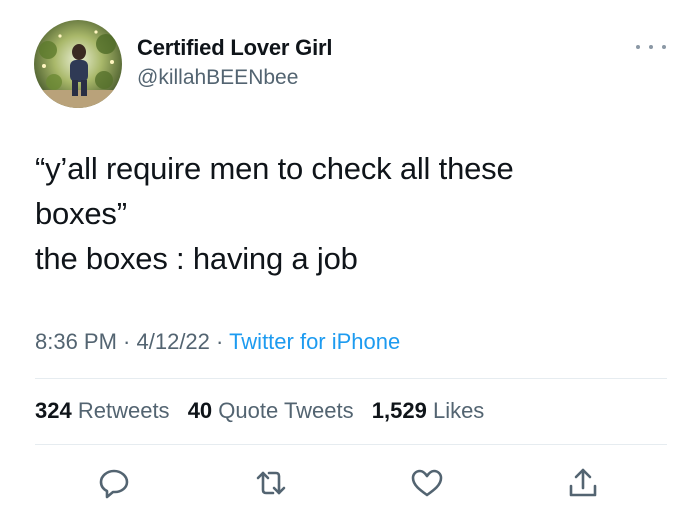 The image size is (700, 526). What do you see at coordinates (399, 410) in the screenshot?
I see `likes-count: 1,529` at bounding box center [399, 410].